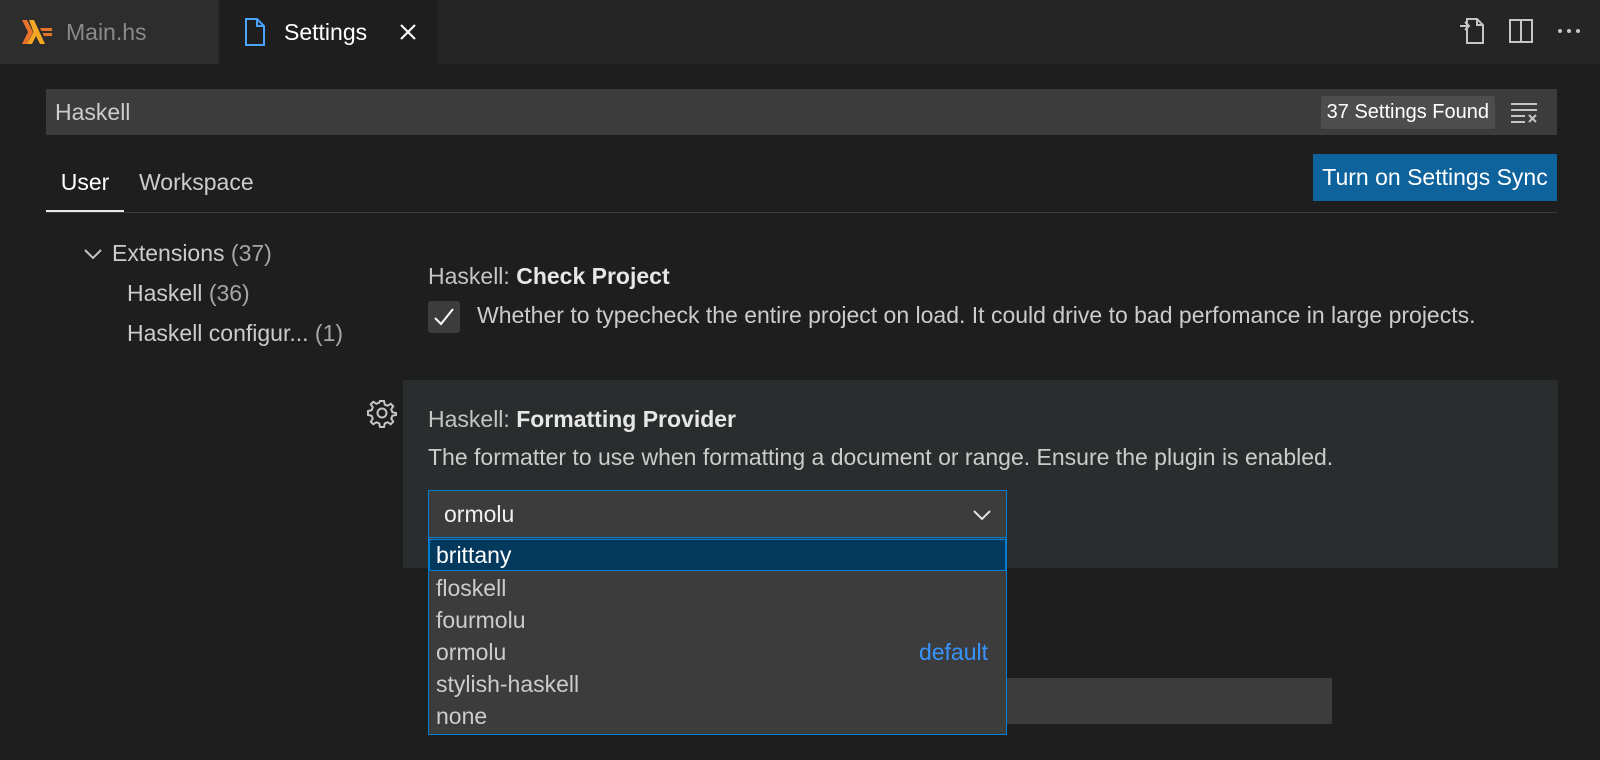 The image size is (1600, 760). Describe the element at coordinates (717, 684) in the screenshot. I see `dropdown-option-stylish-haskell: stylish-haskell` at that location.